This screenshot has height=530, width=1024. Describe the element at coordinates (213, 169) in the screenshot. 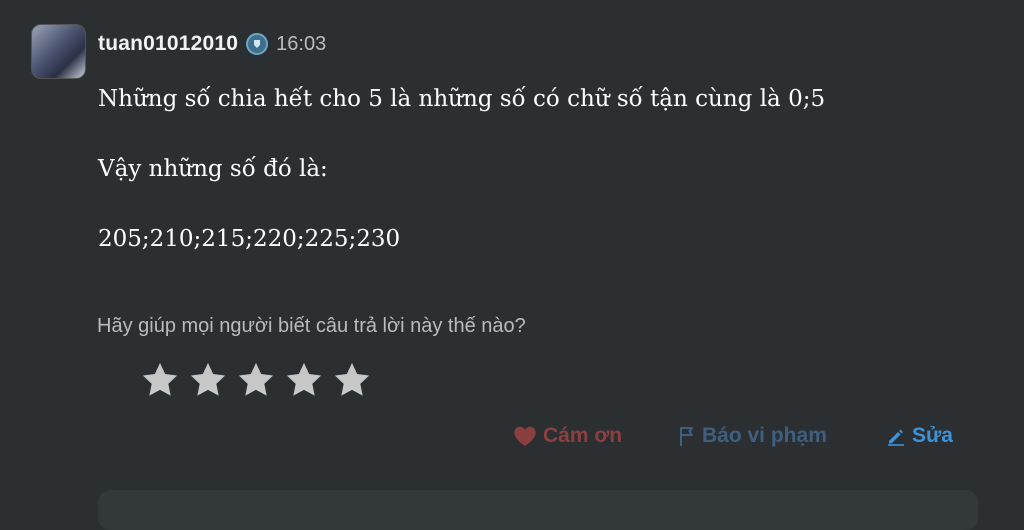

I see `answer-line: Vậy những số đó là:` at that location.